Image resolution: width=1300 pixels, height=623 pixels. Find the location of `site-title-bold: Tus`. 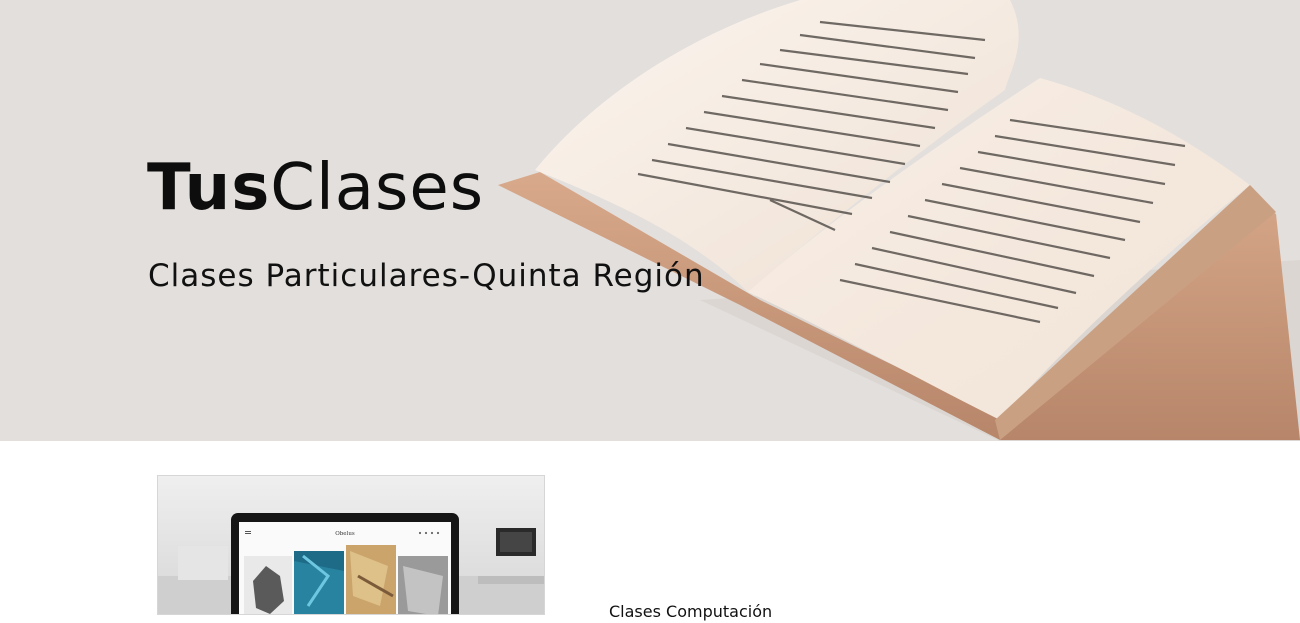

site-title-bold: Tus is located at coordinates (209, 188).